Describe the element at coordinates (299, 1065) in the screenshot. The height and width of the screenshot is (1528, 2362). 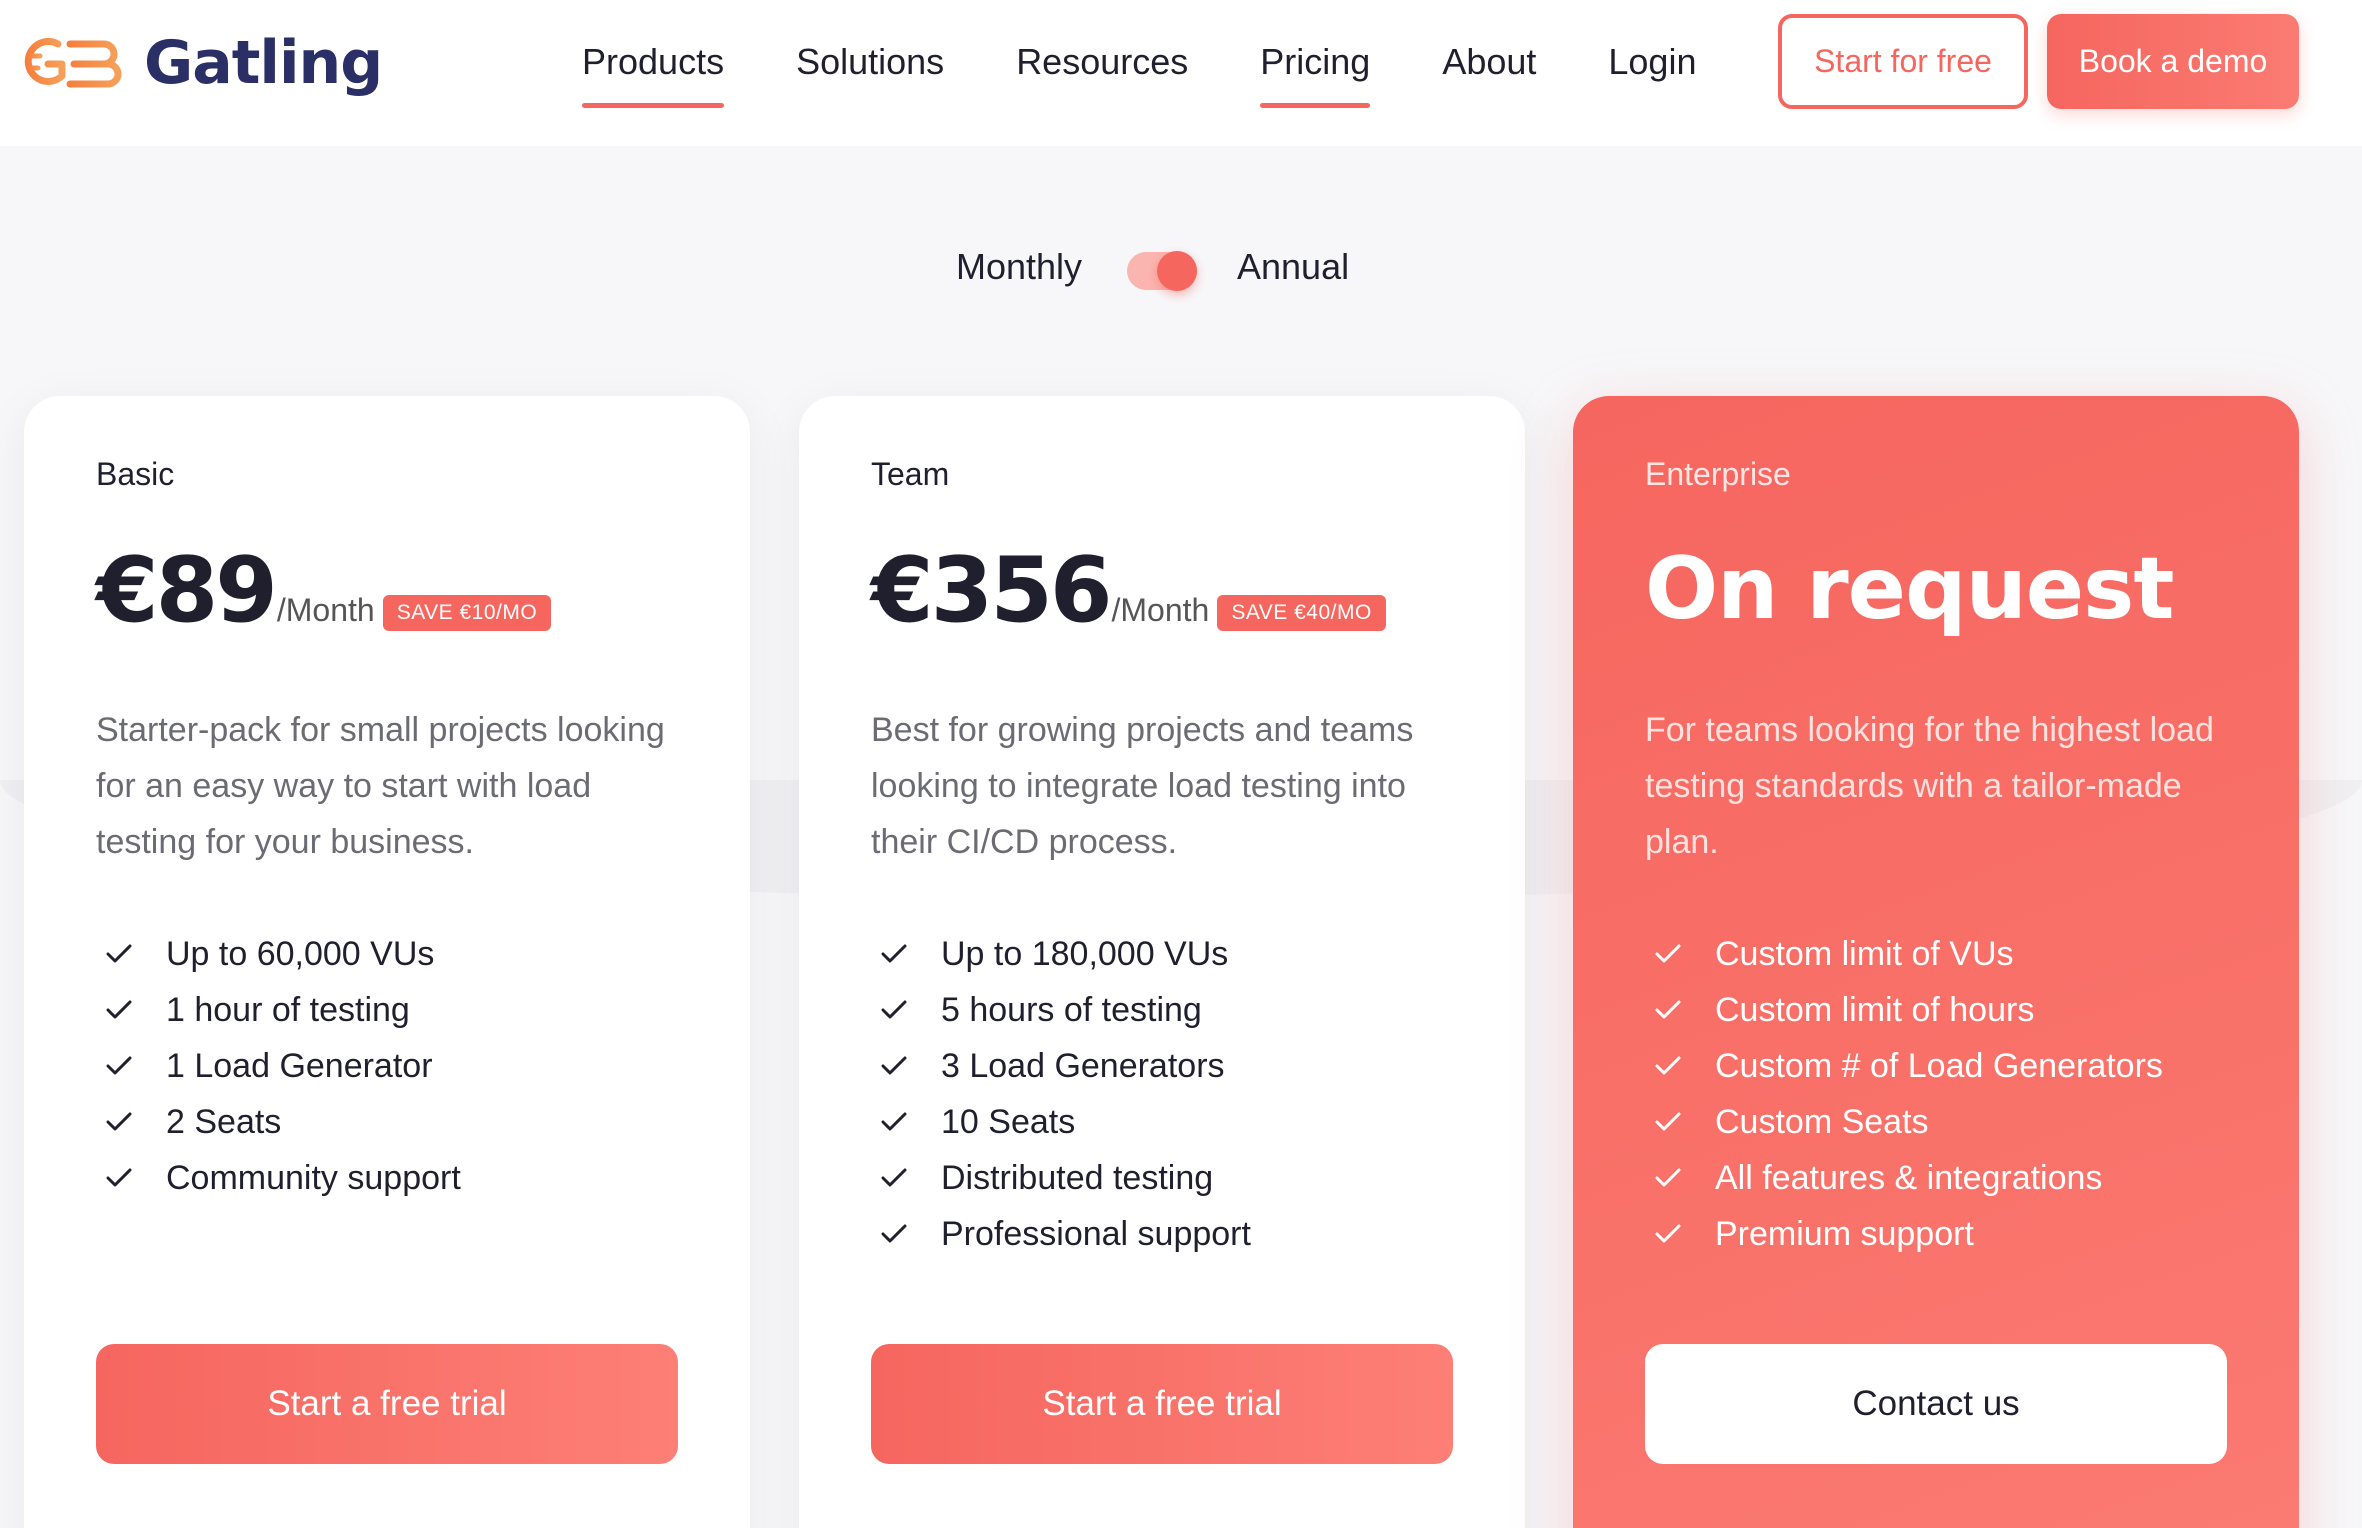
I see `feature-label: 1 Load Generator` at that location.